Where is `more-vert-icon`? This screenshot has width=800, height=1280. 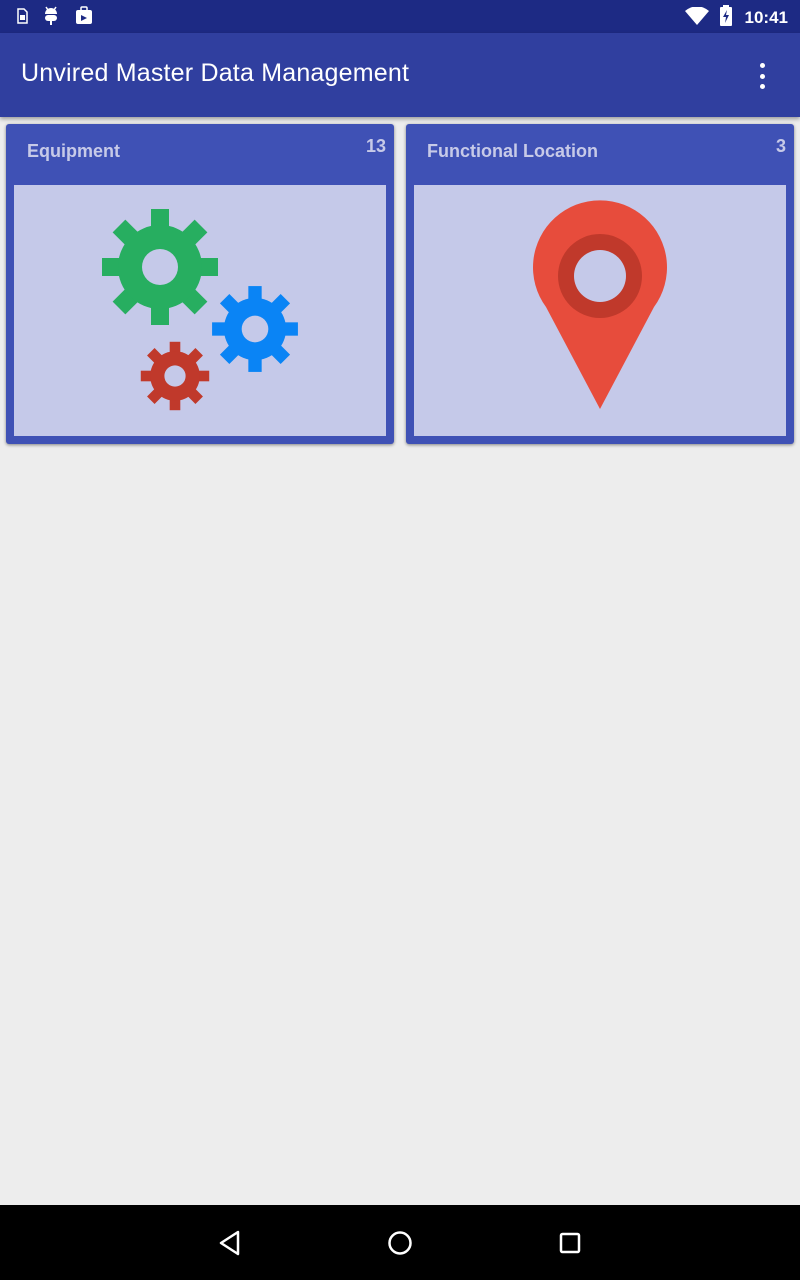 more-vert-icon is located at coordinates (762, 76).